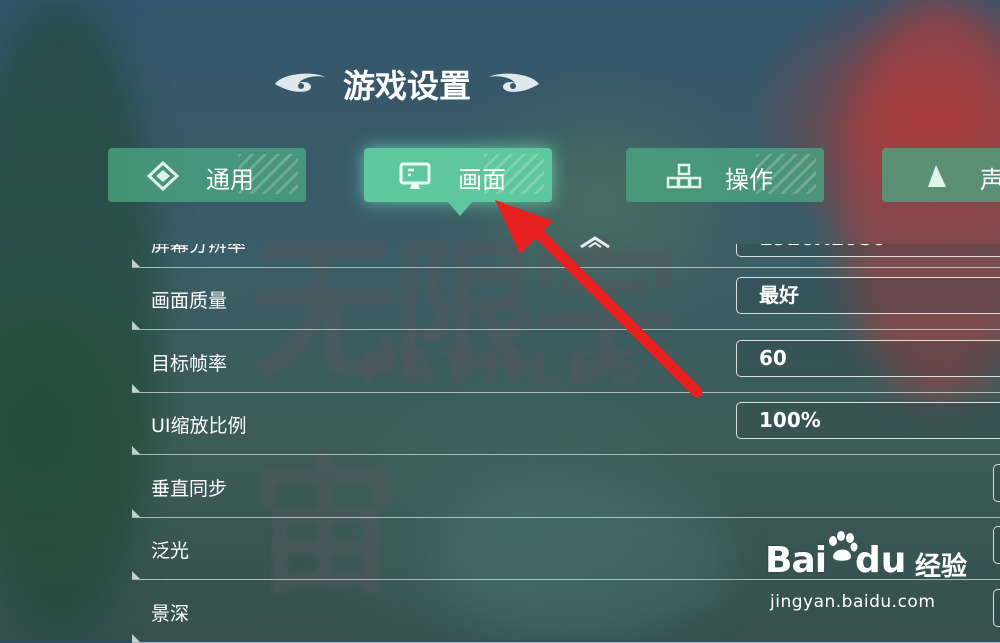 This screenshot has height=643, width=1000. Describe the element at coordinates (189, 301) in the screenshot. I see `setting-label: 画面质量` at that location.